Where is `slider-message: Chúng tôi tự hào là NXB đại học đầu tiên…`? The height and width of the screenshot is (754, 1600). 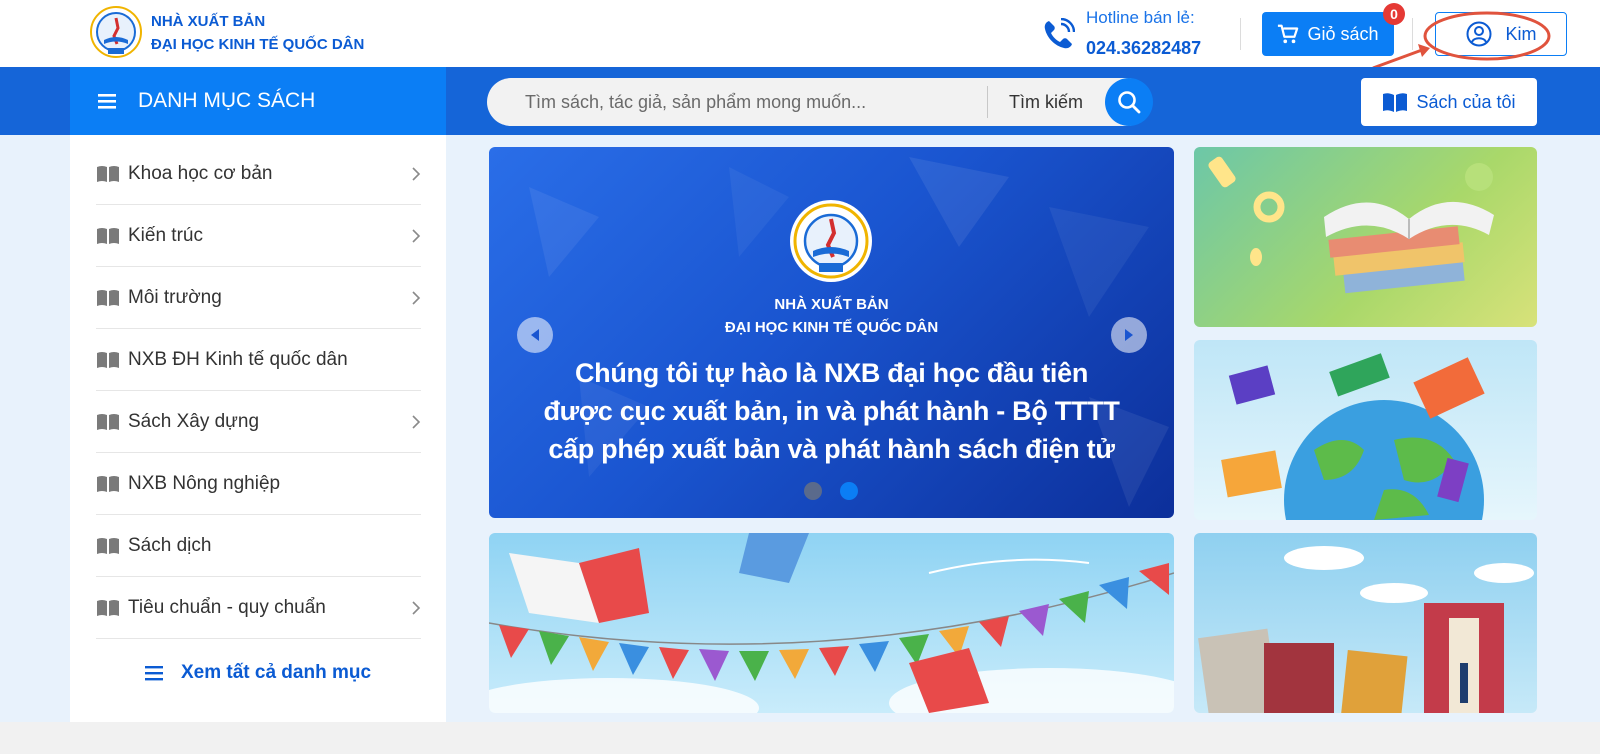 slider-message: Chúng tôi tự hào là NXB đại học đầu tiên… is located at coordinates (831, 411).